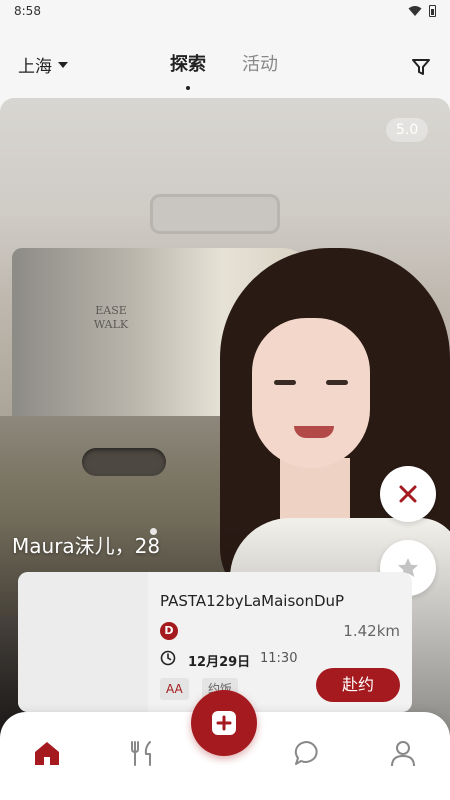  Describe the element at coordinates (153, 531) in the screenshot. I see `photo-indicator-dot` at that location.